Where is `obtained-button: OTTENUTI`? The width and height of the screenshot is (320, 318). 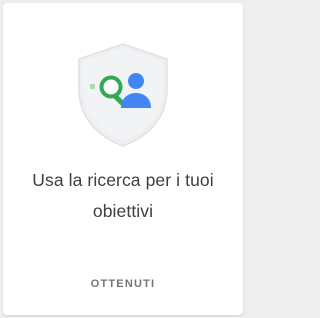
obtained-button: OTTENUTI is located at coordinates (123, 284).